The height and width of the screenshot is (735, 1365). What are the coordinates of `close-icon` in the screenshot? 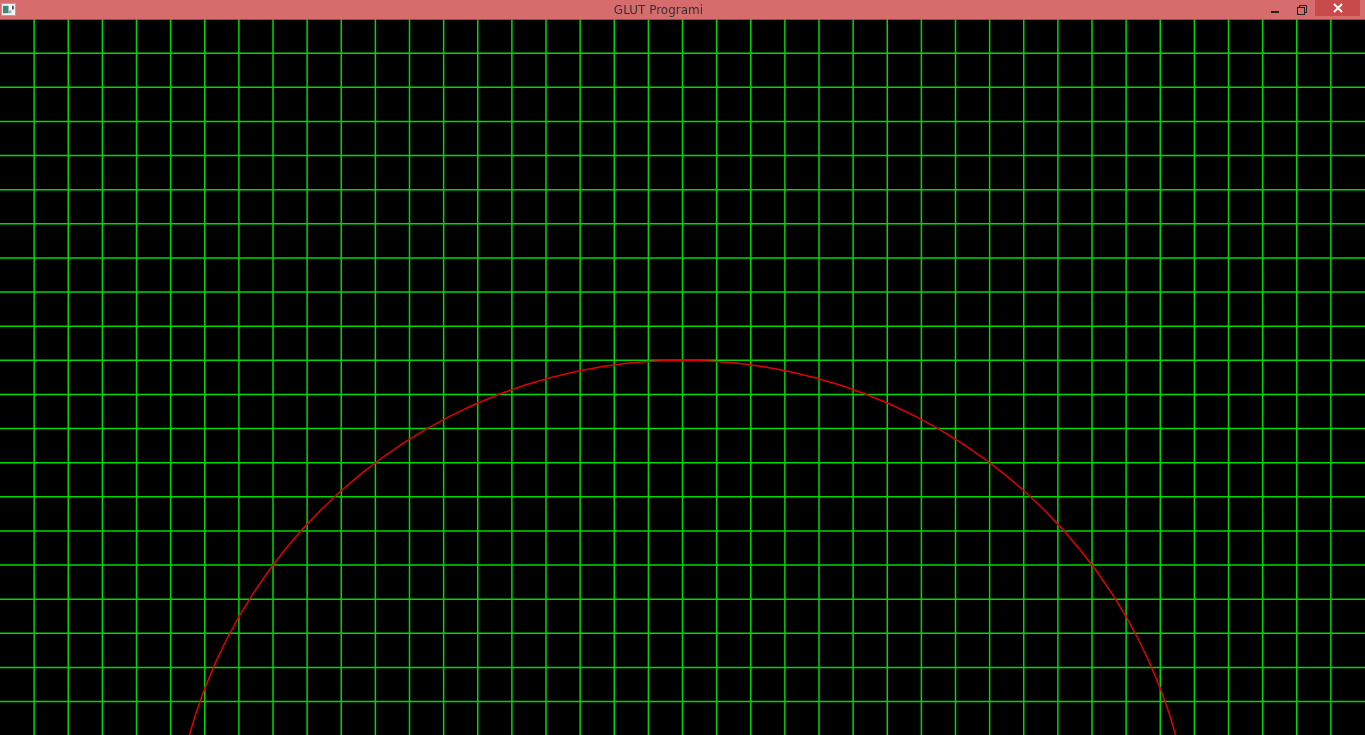 It's located at (1337, 8).